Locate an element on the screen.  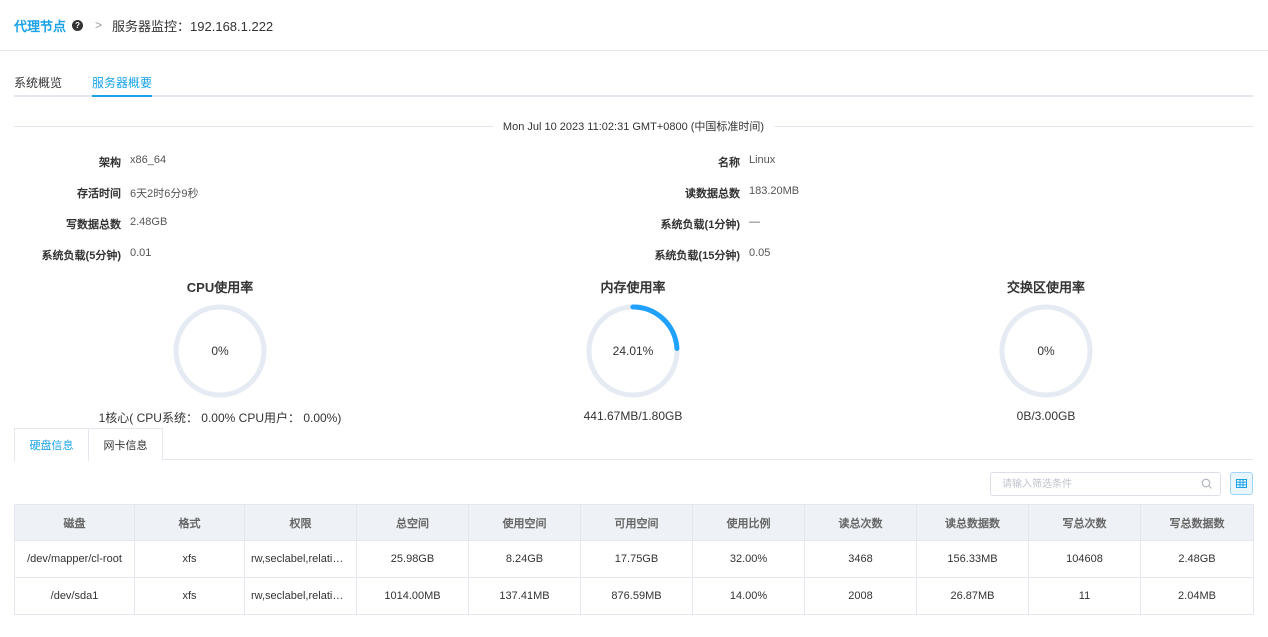
info-load-5min: 系统负载(5分钟) 0.01 is located at coordinates (83, 255).